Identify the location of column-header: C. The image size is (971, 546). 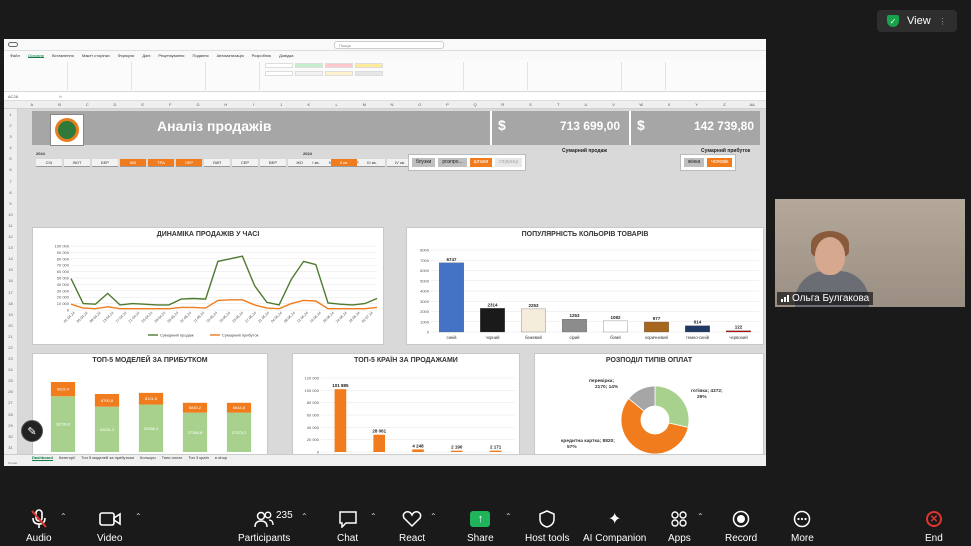
(87, 104).